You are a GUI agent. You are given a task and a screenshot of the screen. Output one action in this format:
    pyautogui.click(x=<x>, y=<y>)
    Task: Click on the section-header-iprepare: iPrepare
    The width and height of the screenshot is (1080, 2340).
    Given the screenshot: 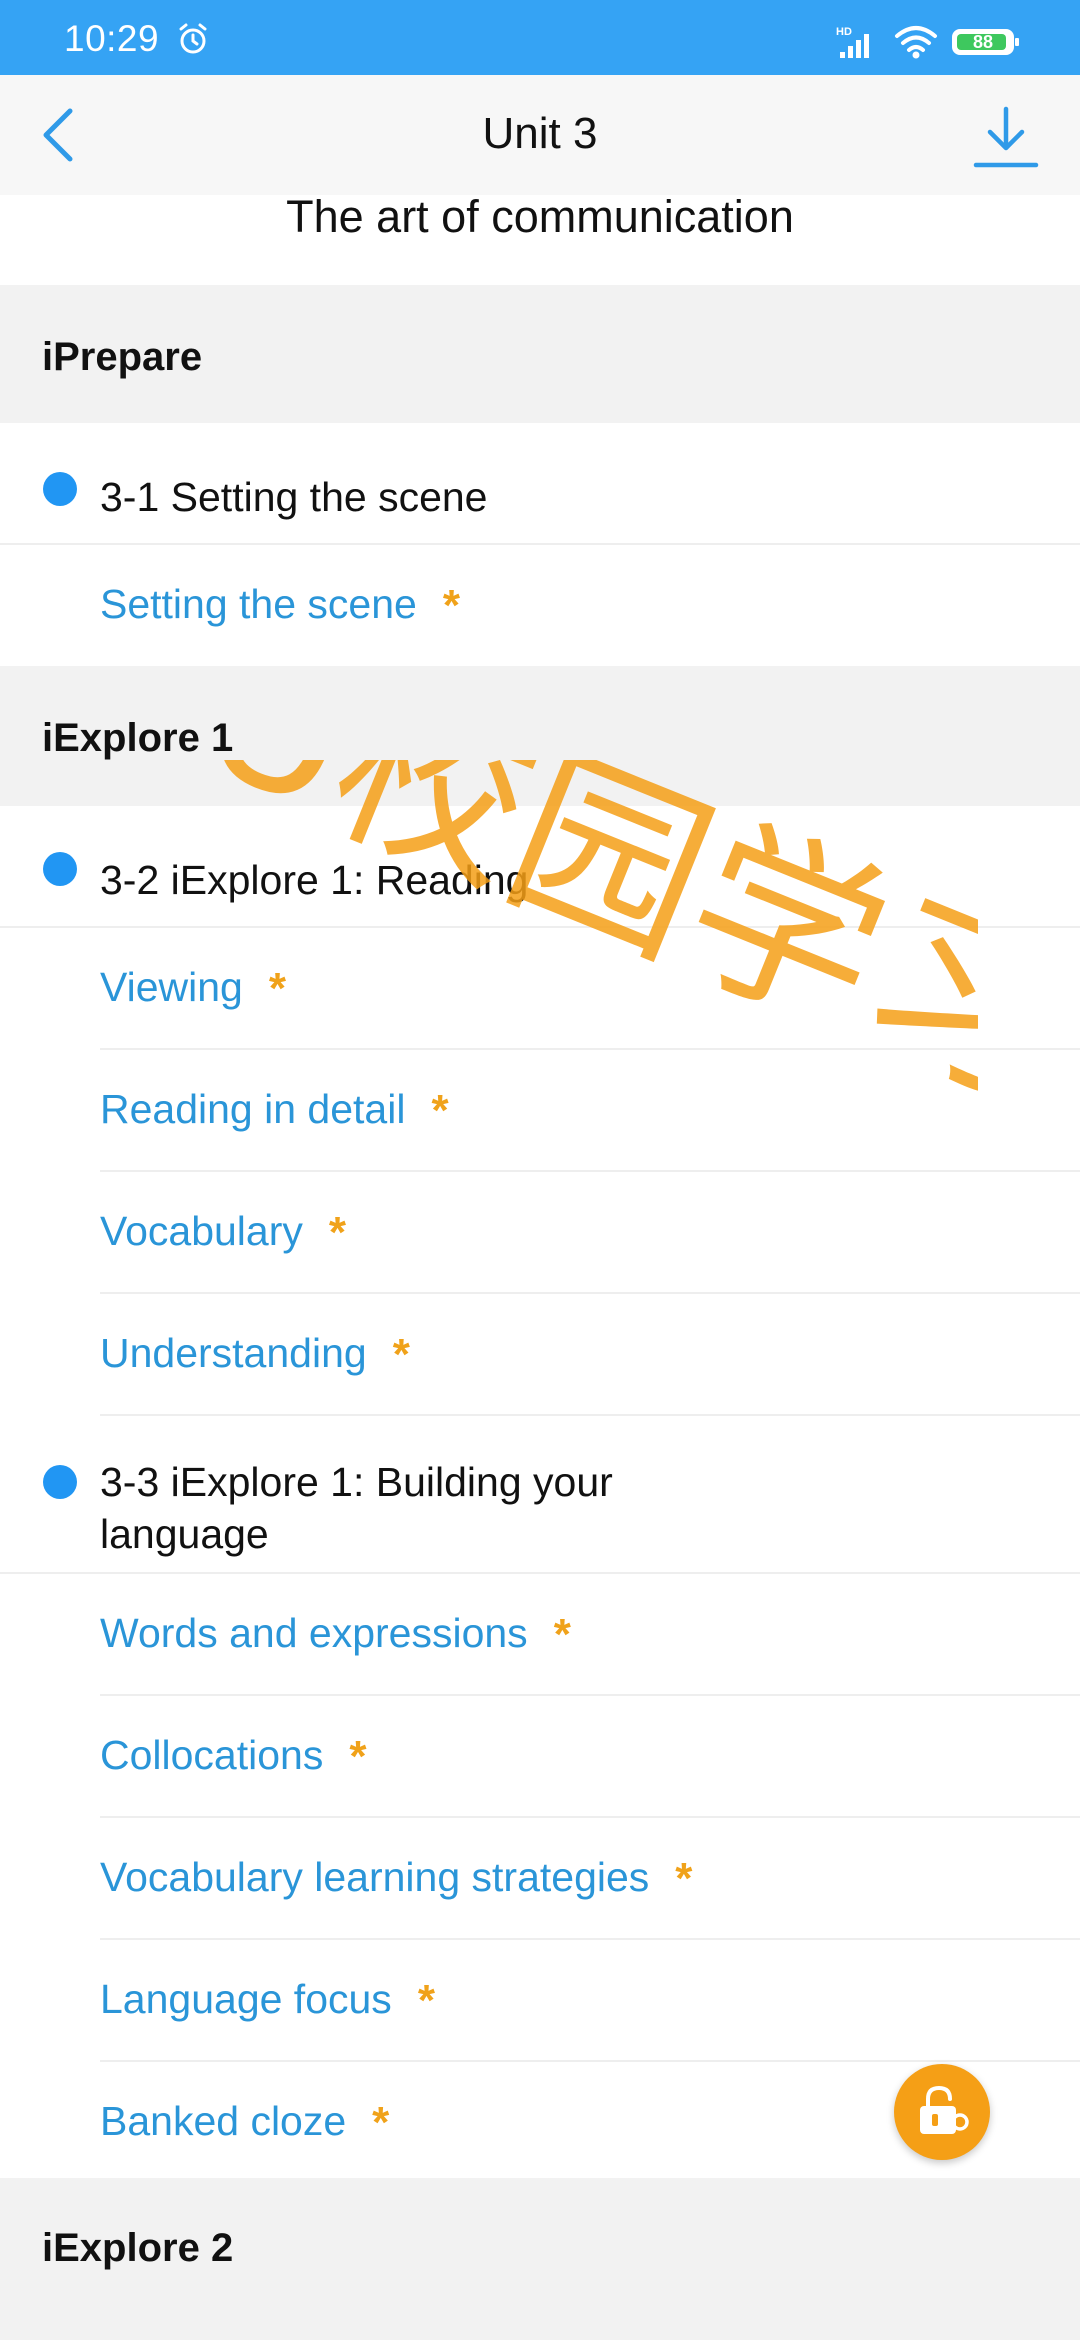 What is the action you would take?
    pyautogui.click(x=540, y=354)
    